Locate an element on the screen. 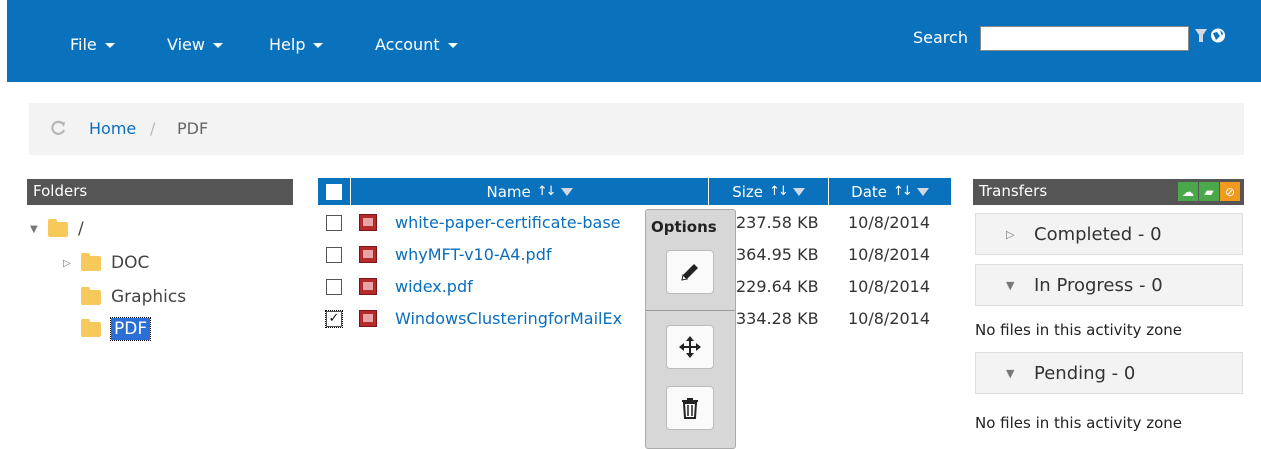  trash-icon is located at coordinates (690, 408).